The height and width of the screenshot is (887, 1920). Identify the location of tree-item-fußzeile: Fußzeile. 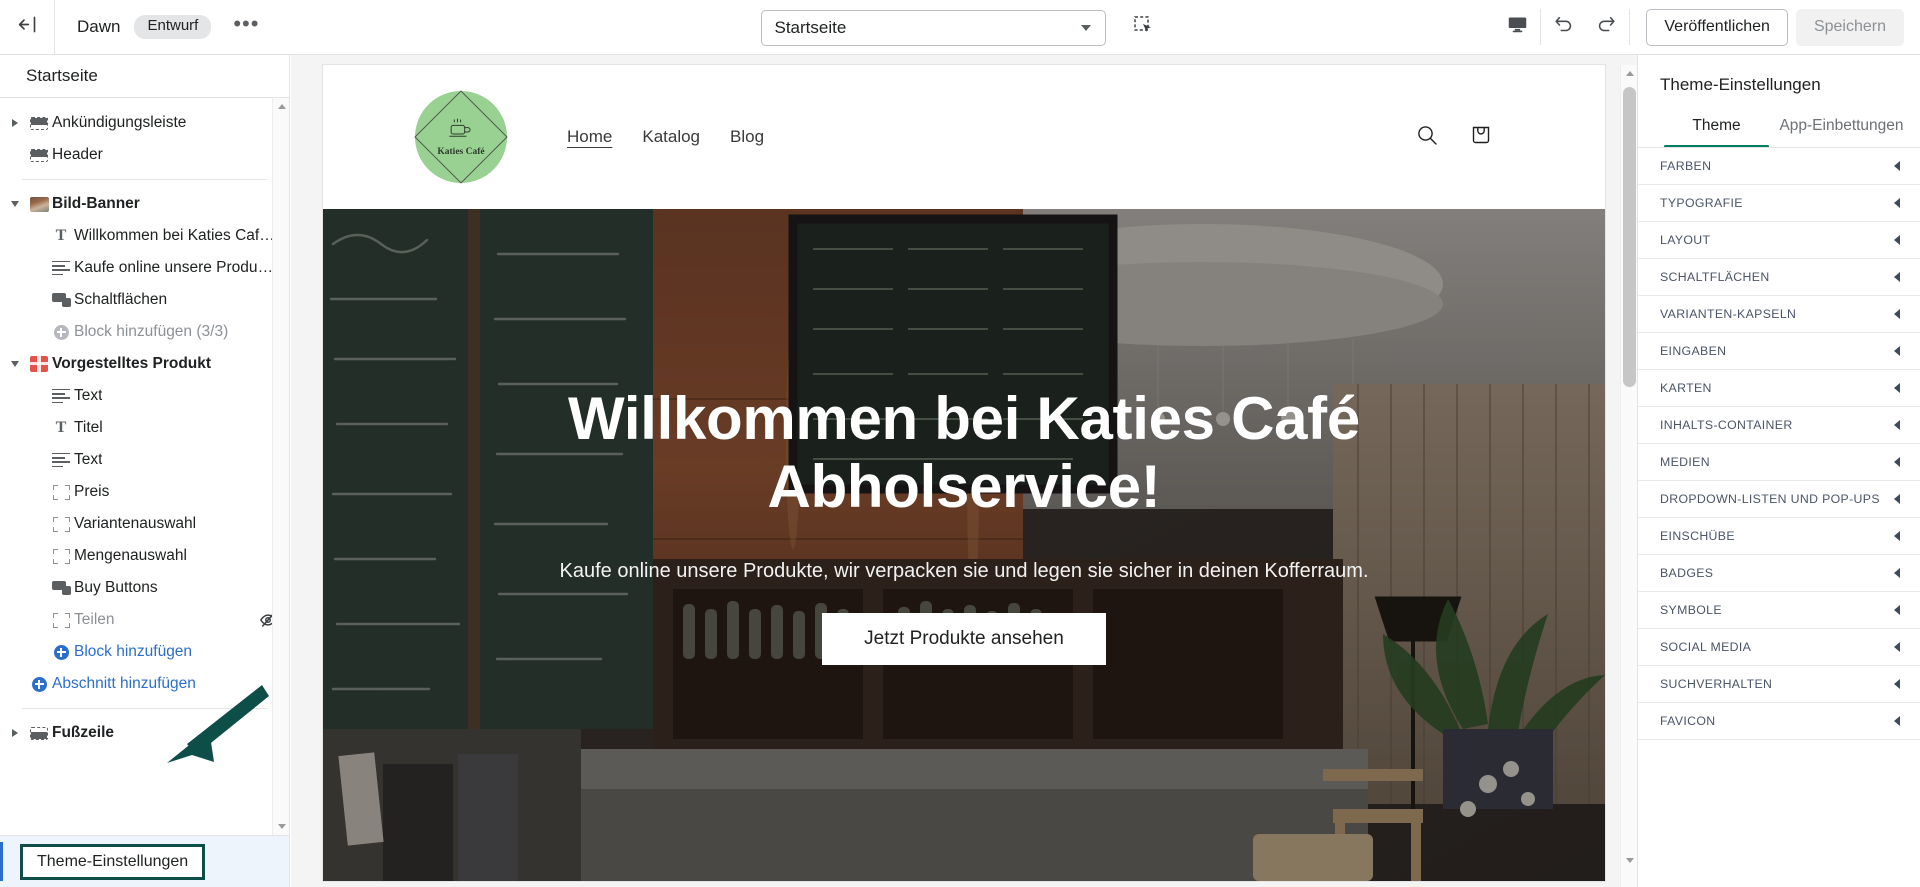
(144, 733).